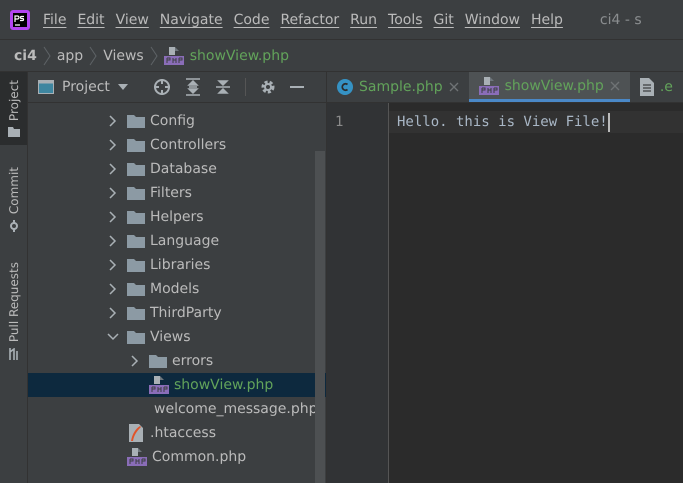 This screenshot has width=683, height=483. Describe the element at coordinates (310, 20) in the screenshot. I see `menu-item: Refactor` at that location.